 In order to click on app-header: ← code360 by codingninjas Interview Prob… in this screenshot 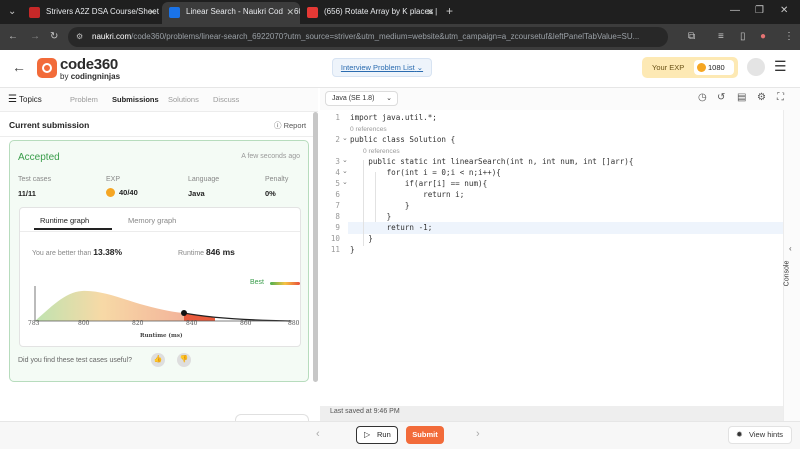, I will do `click(400, 69)`.